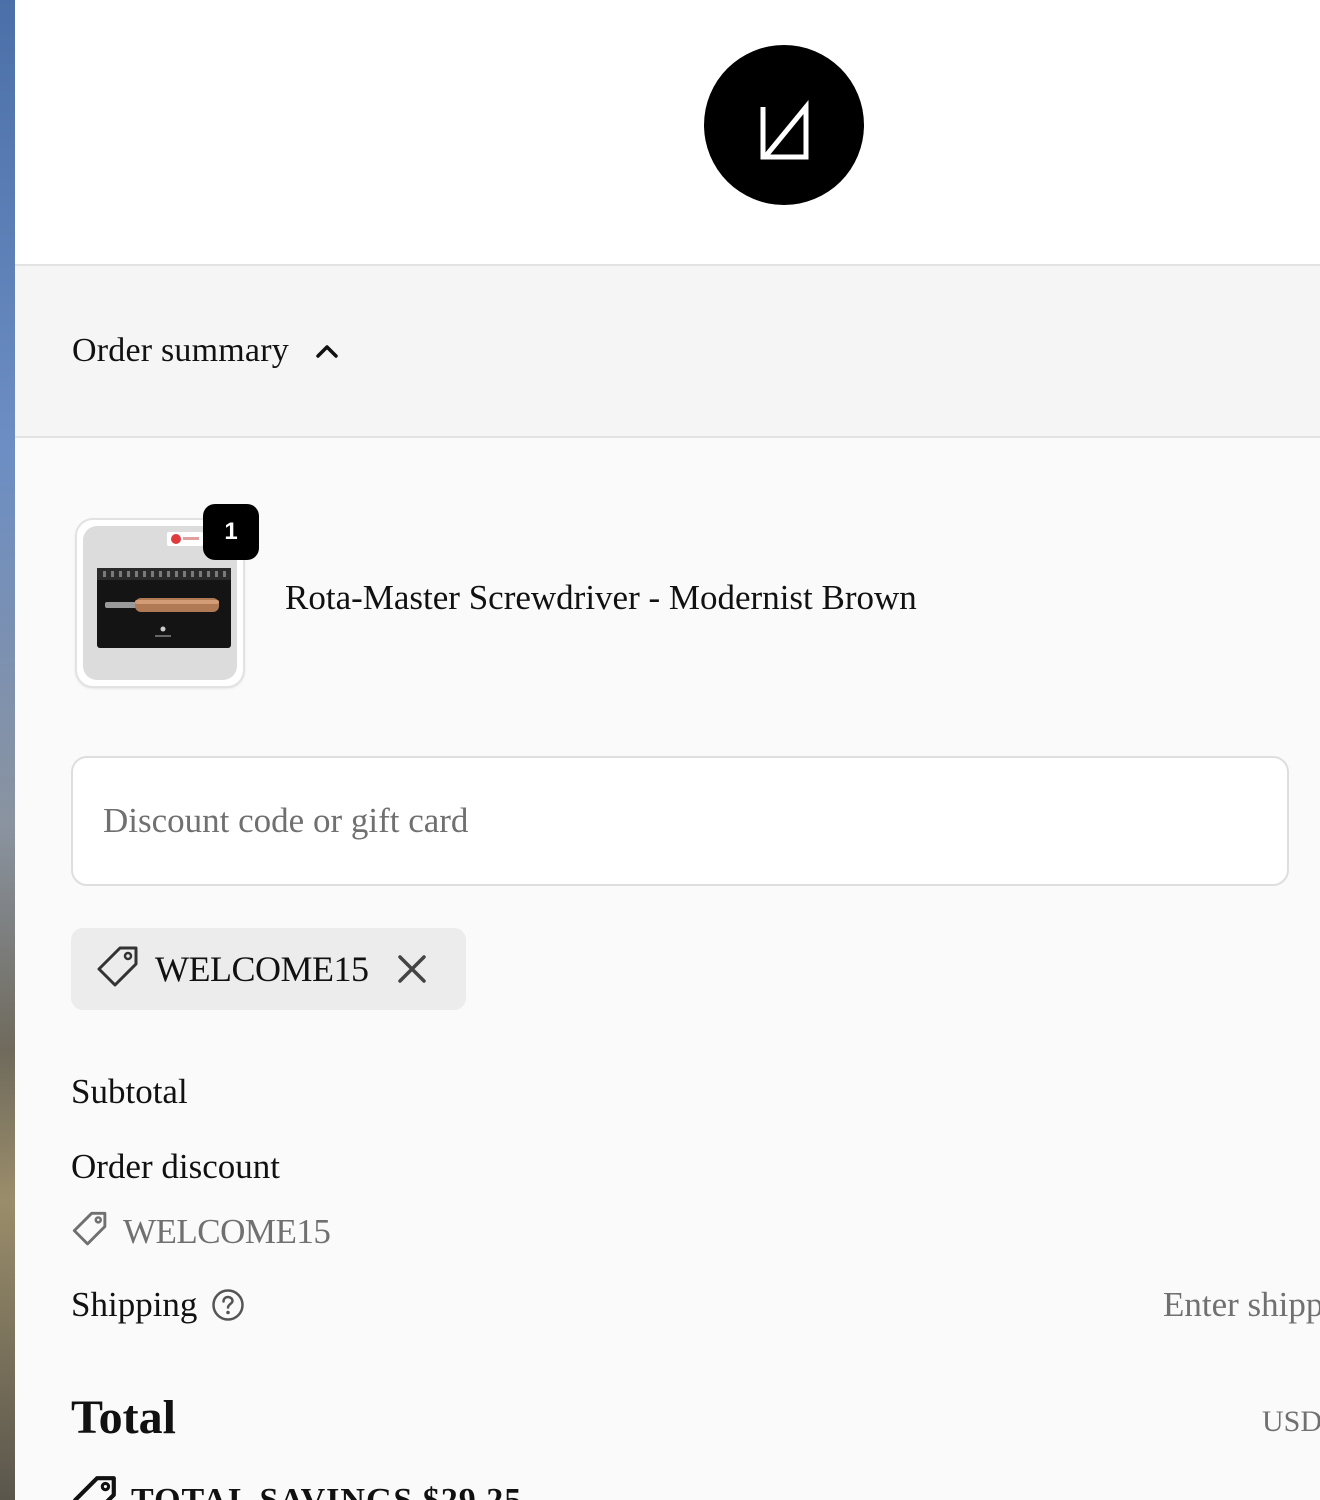  I want to click on subtotal-label: Subtotal, so click(129, 1091).